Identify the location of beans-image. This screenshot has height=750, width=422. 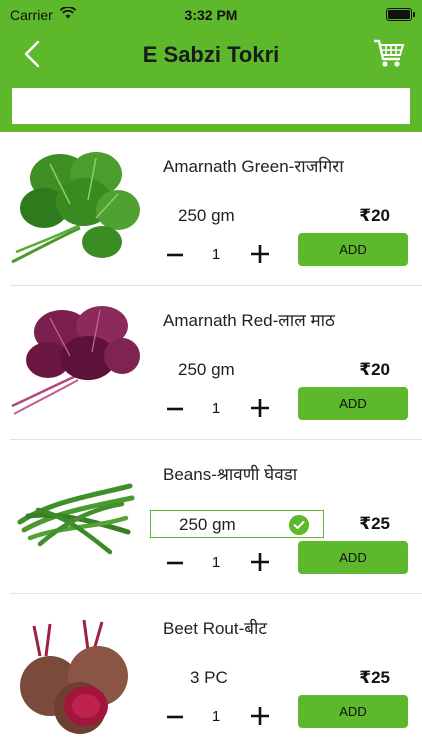
(76, 519).